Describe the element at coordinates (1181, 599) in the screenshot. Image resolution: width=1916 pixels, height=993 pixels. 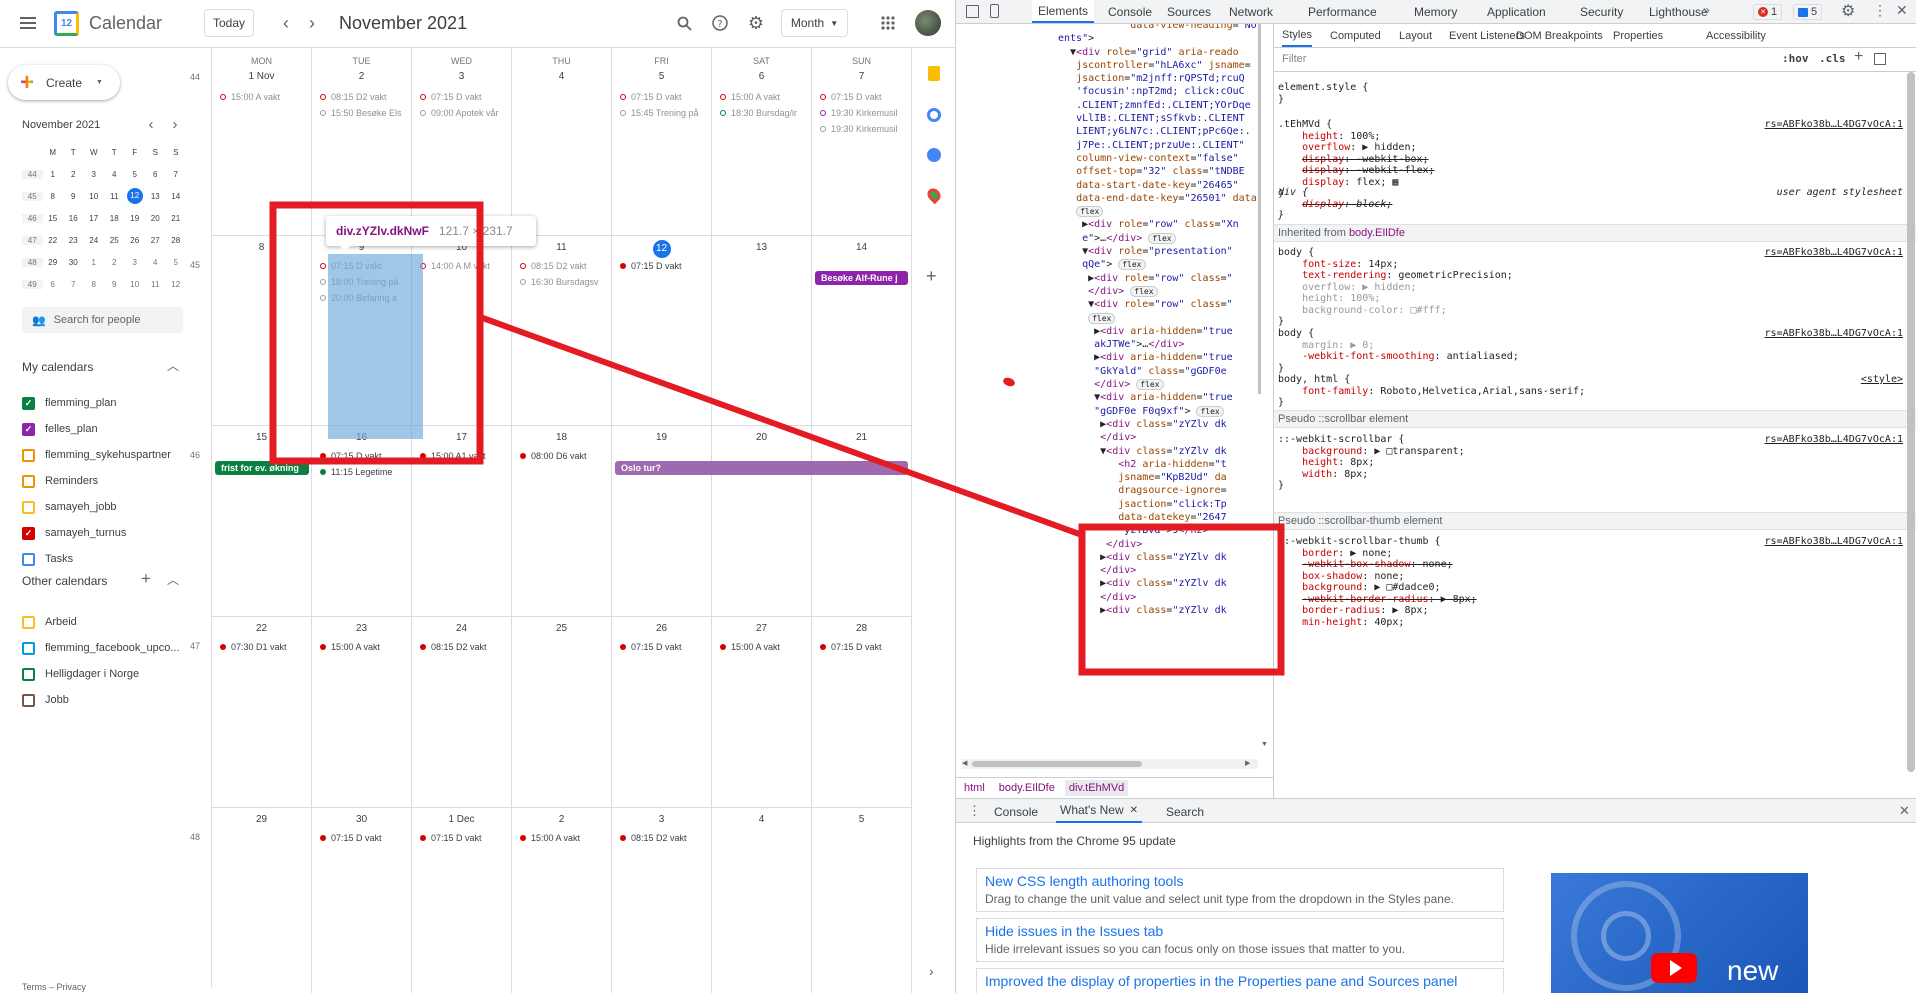
I see `annotation-box-devtools` at that location.